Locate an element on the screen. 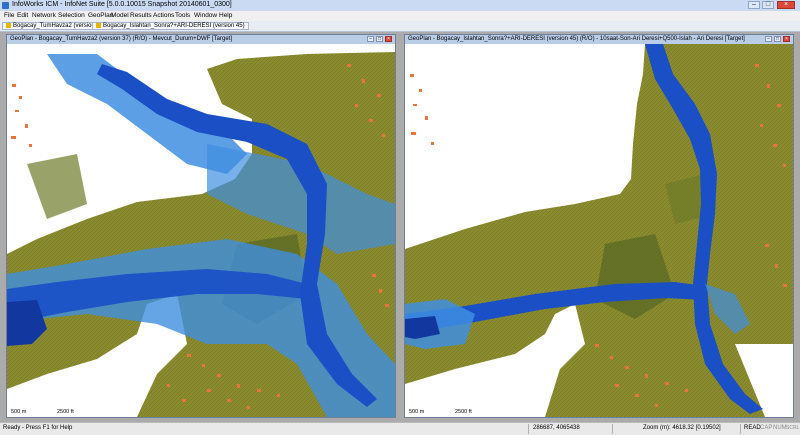  menu-selection: Selection is located at coordinates (71, 15).